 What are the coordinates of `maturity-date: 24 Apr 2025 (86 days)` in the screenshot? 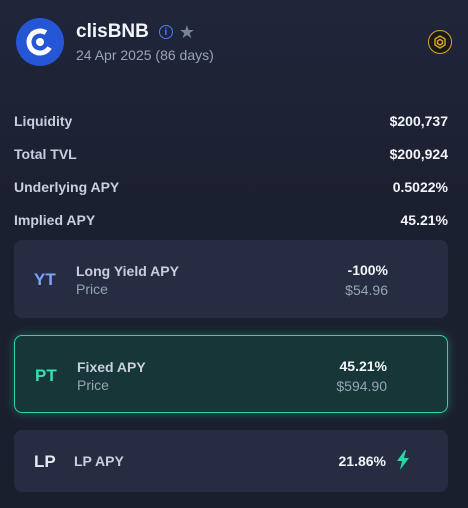 It's located at (145, 55).